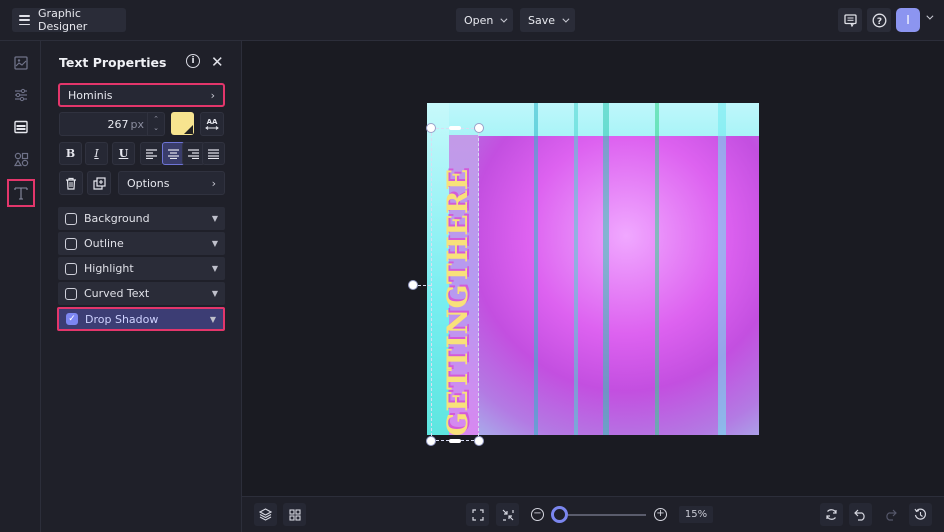 The width and height of the screenshot is (944, 532). What do you see at coordinates (25, 20) in the screenshot?
I see `menu-icon` at bounding box center [25, 20].